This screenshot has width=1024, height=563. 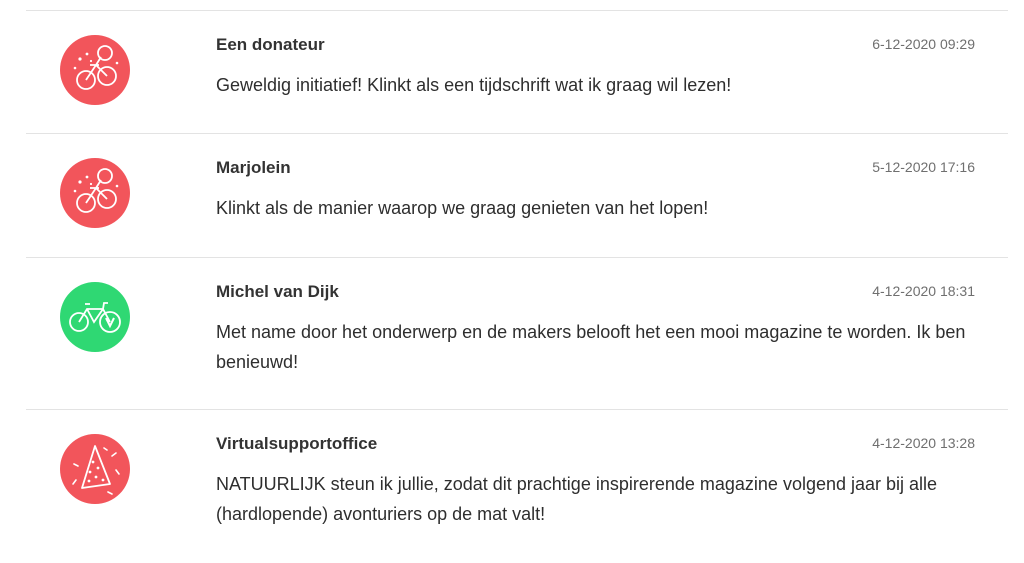 What do you see at coordinates (923, 44) in the screenshot?
I see `comment-date: 6-12-2020 09:29` at bounding box center [923, 44].